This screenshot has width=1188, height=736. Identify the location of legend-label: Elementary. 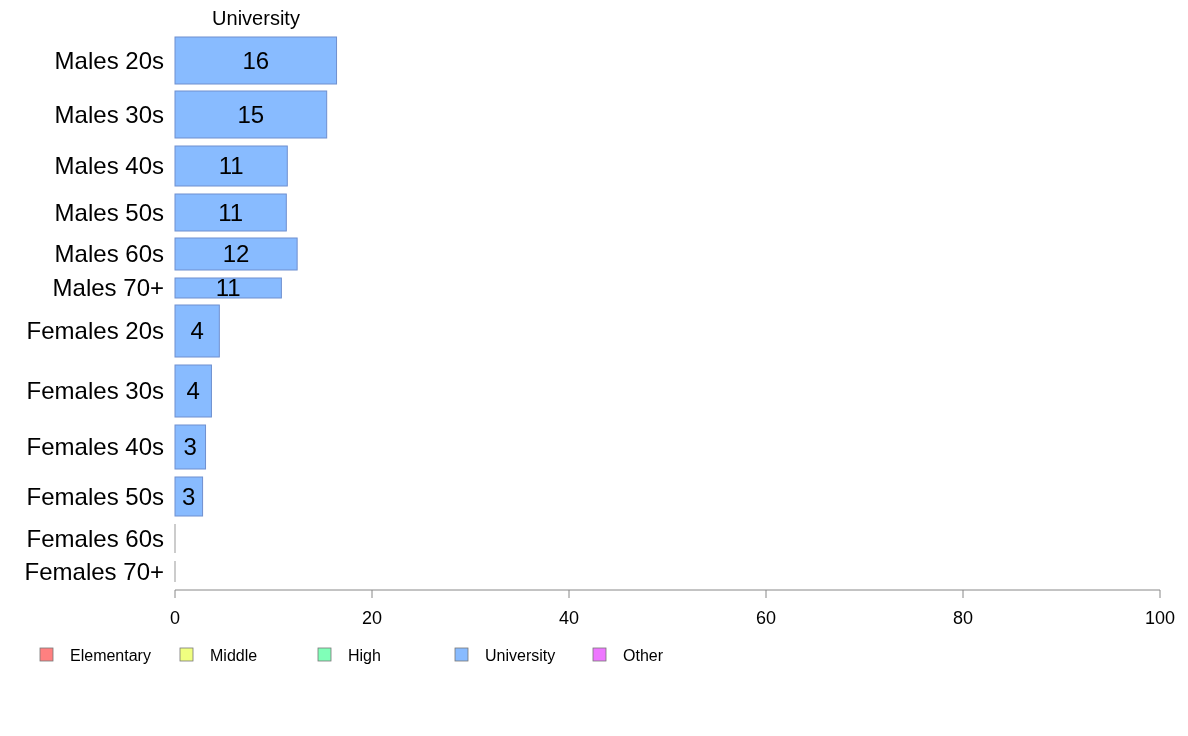
(110, 655).